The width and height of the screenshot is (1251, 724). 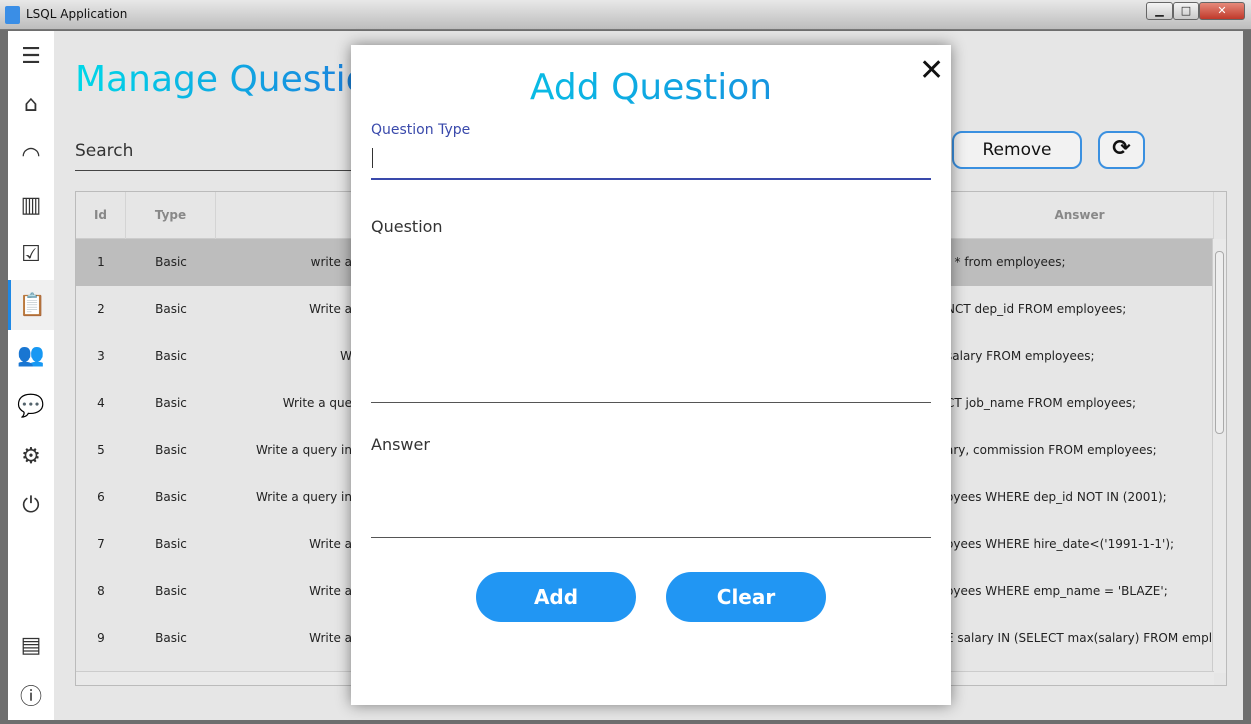 I want to click on cell-answer: salary FROM employees;, so click(x=1020, y=356).